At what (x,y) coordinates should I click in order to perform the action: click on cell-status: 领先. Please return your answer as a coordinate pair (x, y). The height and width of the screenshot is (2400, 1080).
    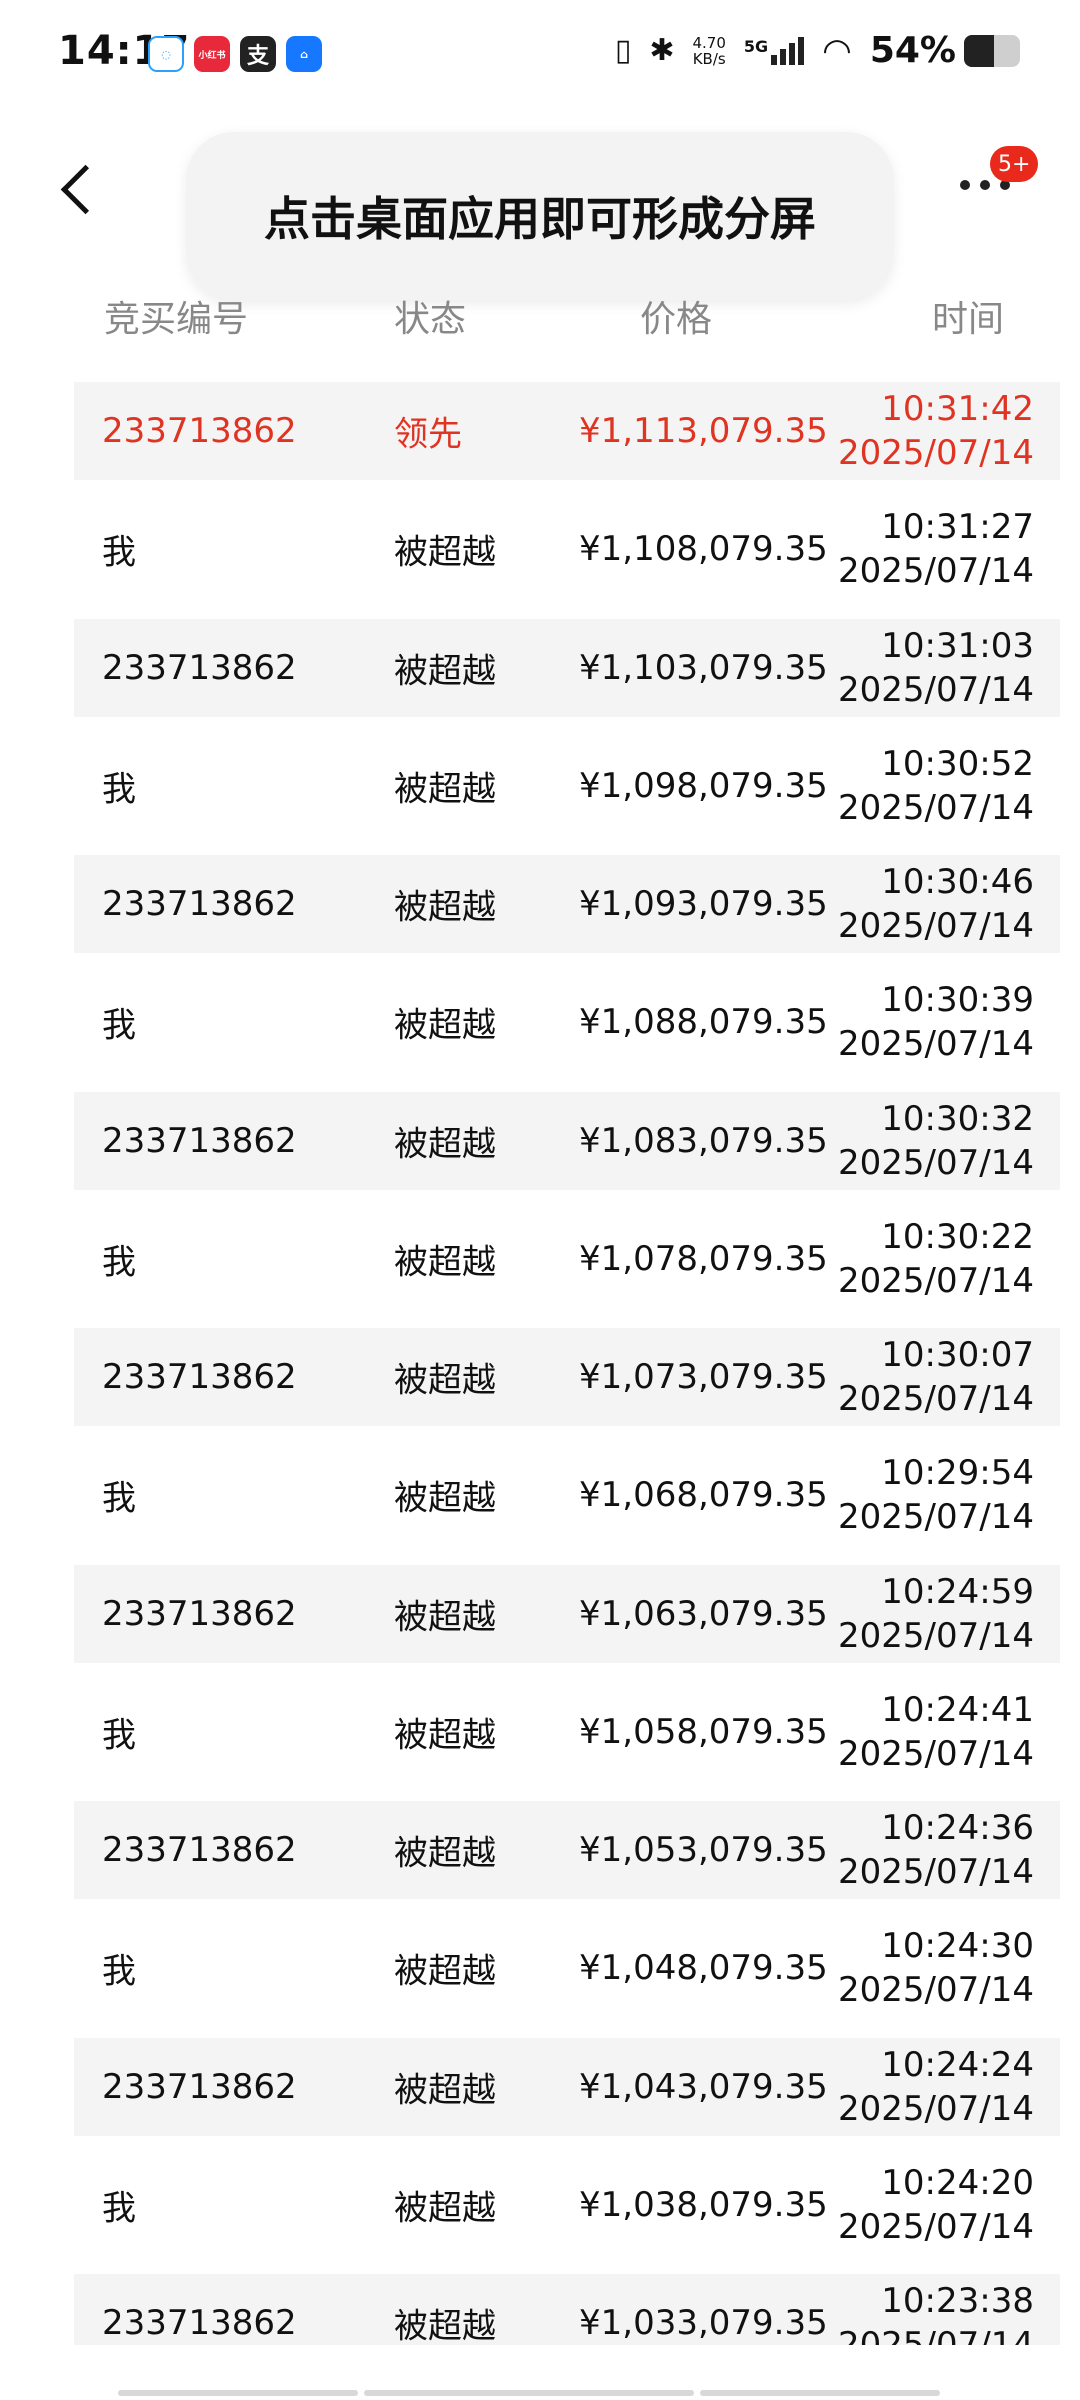
    Looking at the image, I should click on (428, 434).